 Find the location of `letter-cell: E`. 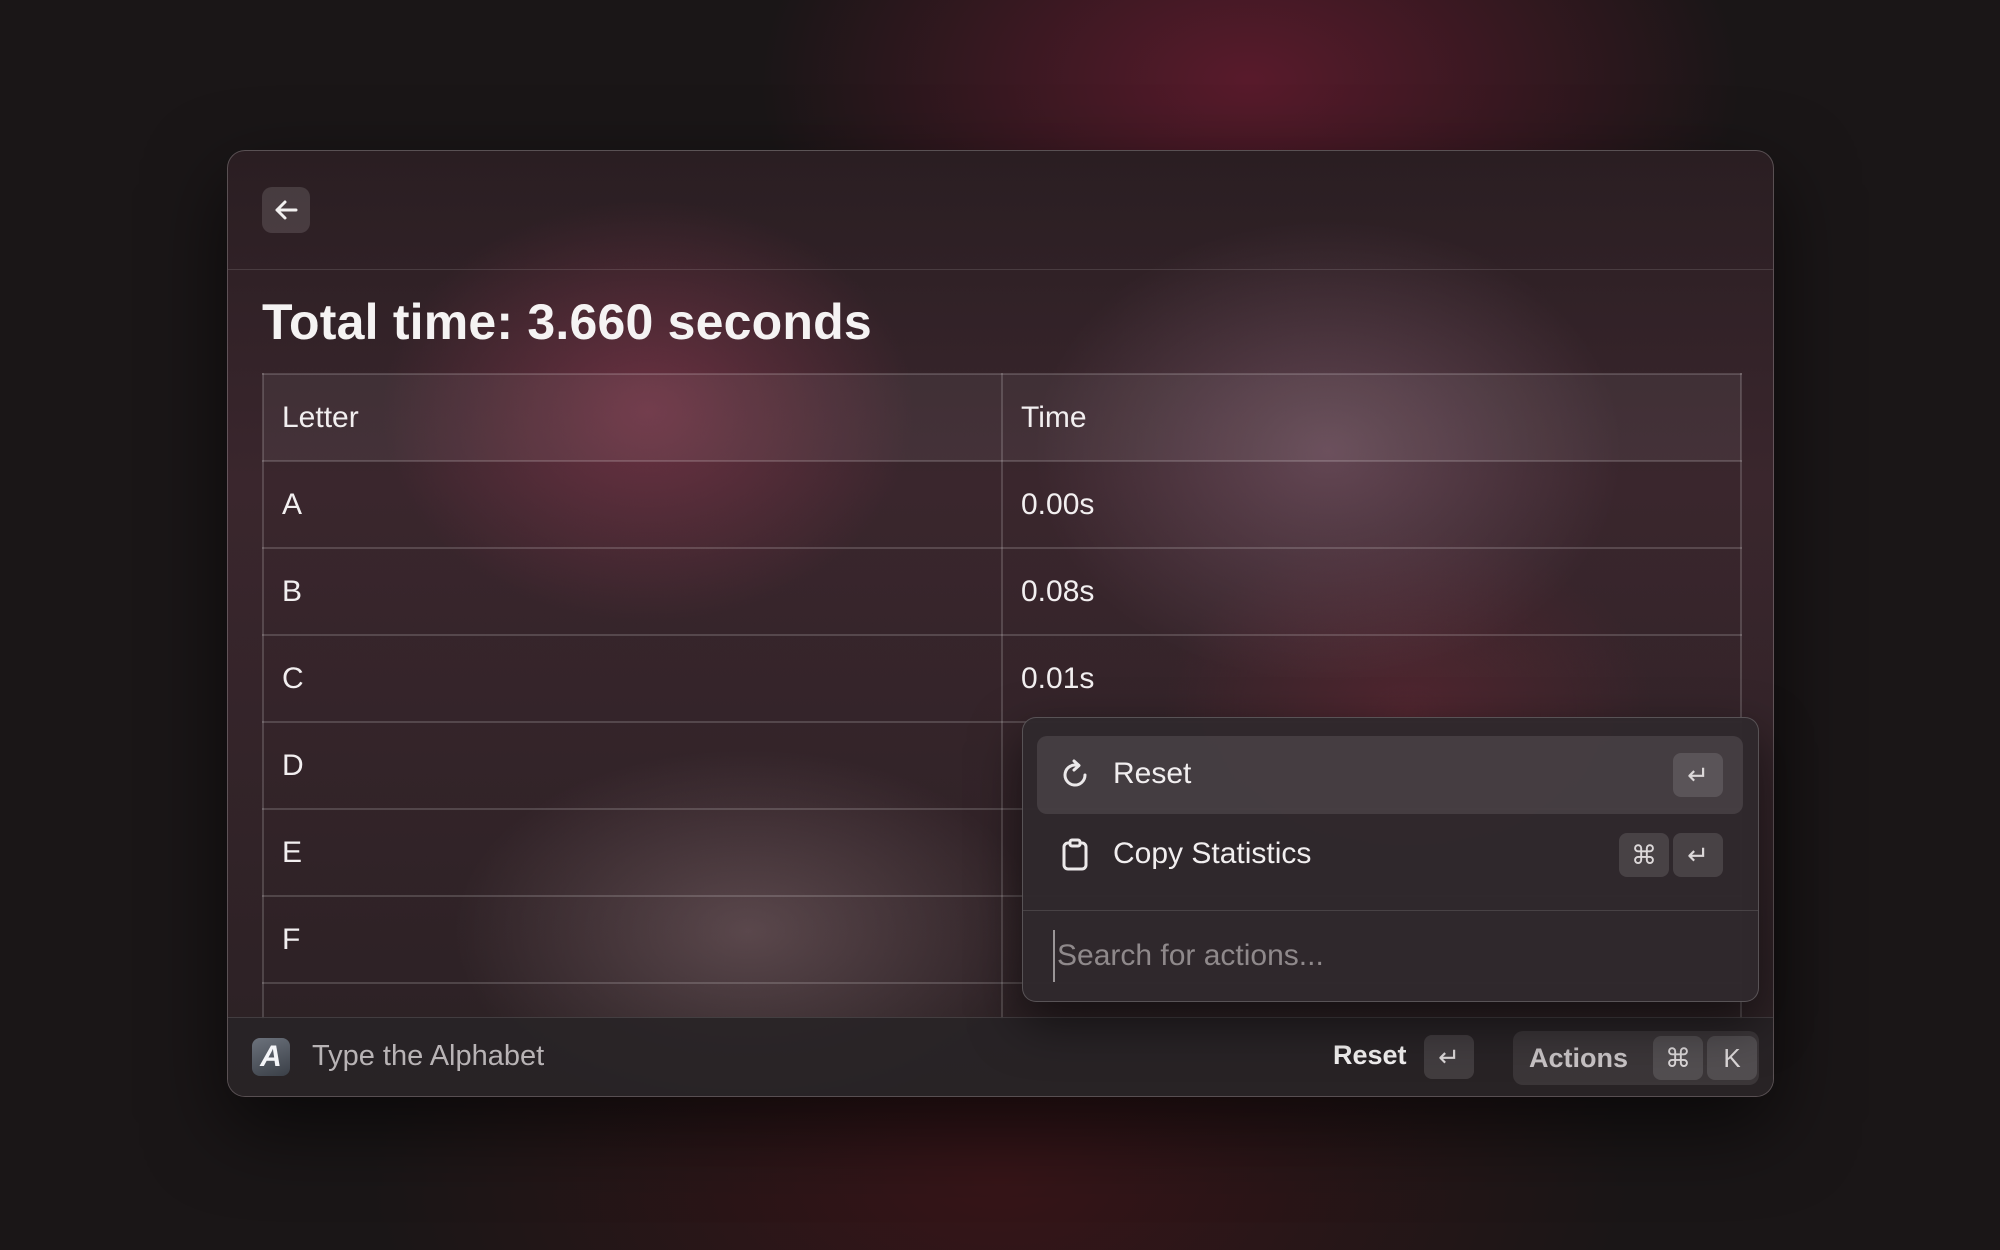

letter-cell: E is located at coordinates (632, 852).